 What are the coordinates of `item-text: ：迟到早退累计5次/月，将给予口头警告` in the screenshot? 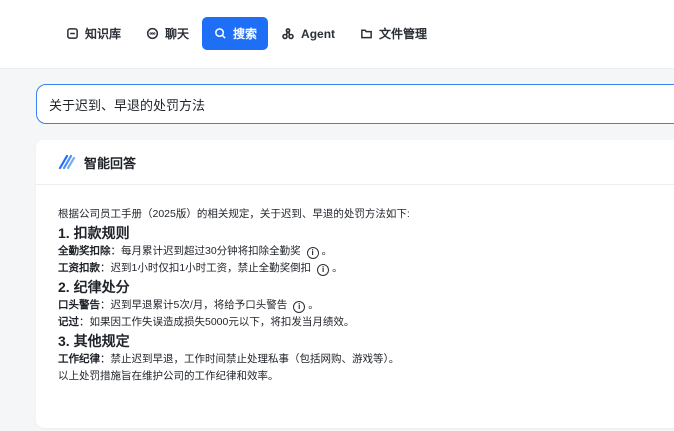 It's located at (194, 305).